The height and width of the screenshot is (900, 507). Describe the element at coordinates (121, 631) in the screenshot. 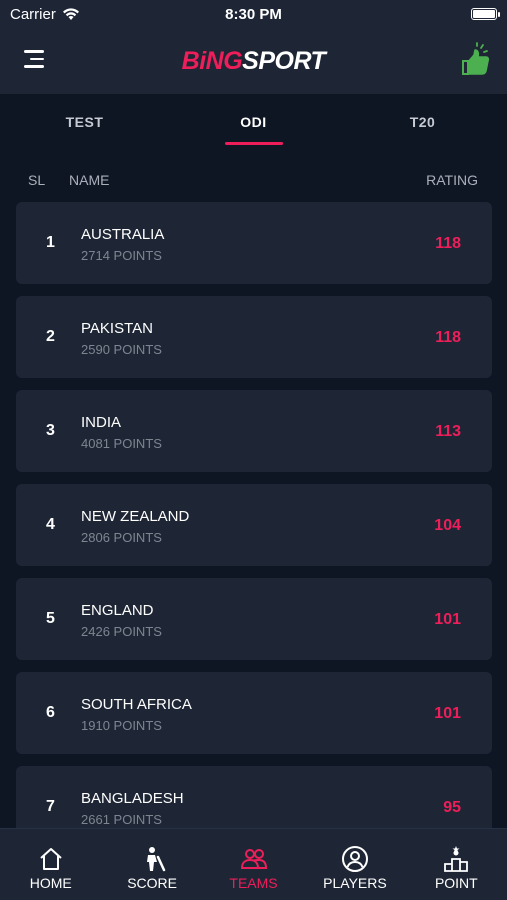

I see `team-points: 2426 POINTS` at that location.